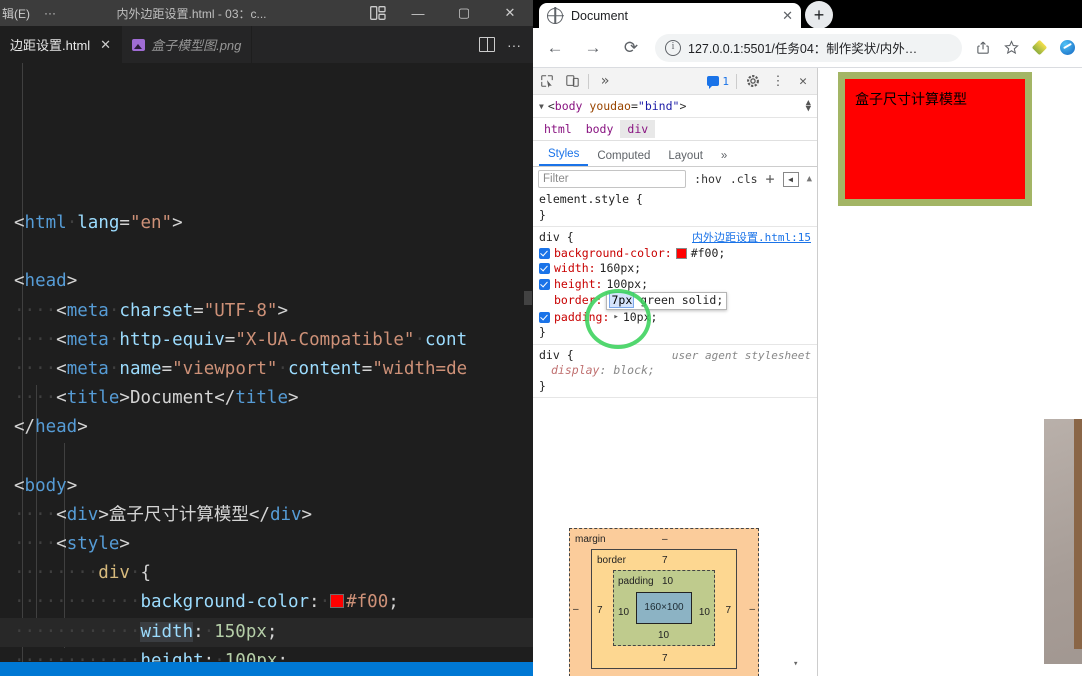 The image size is (1082, 676). Describe the element at coordinates (935, 139) in the screenshot. I see `demo-div-box: 盒子尺寸计算模型` at that location.